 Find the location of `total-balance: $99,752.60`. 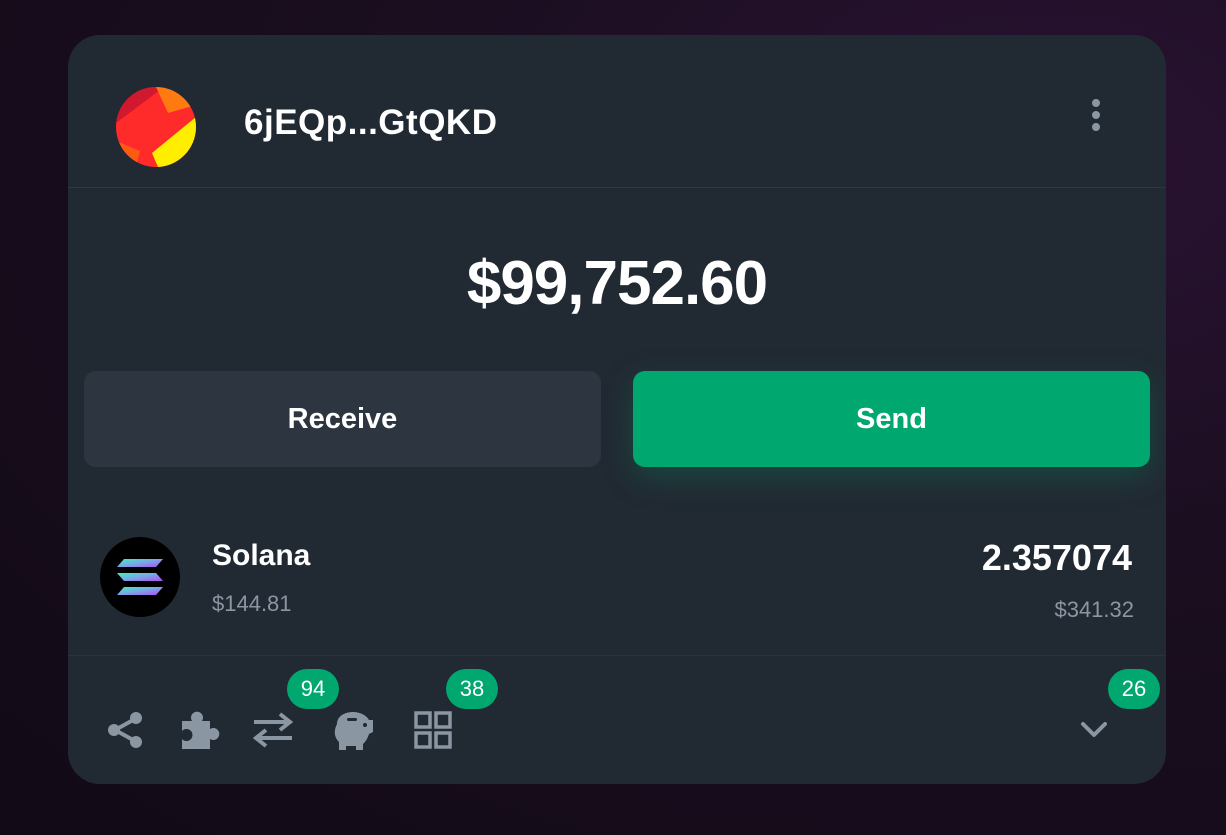

total-balance: $99,752.60 is located at coordinates (617, 283).